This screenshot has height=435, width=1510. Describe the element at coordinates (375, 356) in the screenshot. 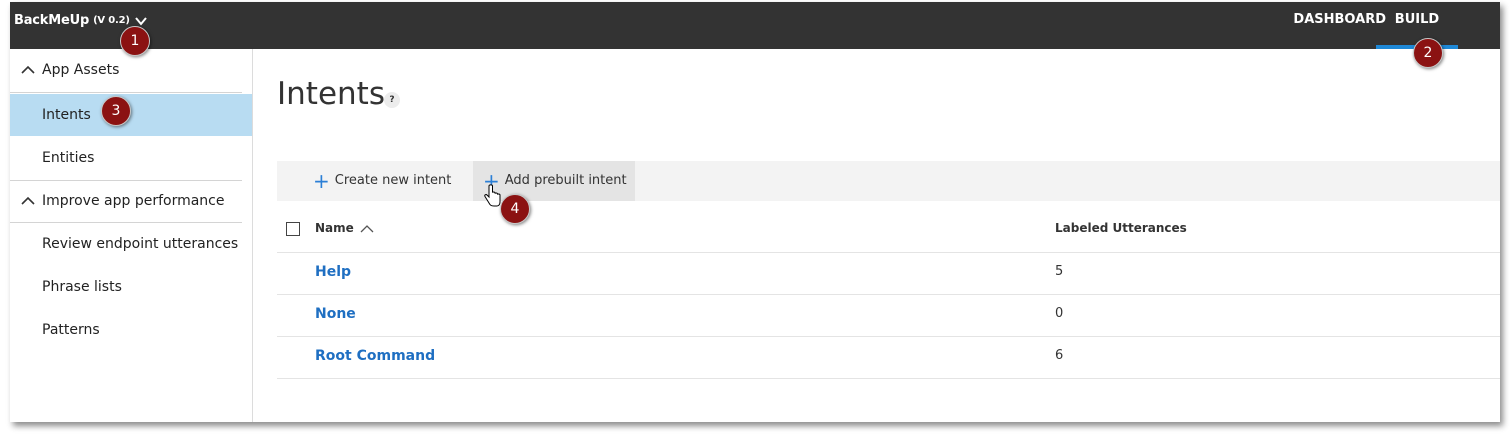

I see `intent-link: Root Command` at that location.